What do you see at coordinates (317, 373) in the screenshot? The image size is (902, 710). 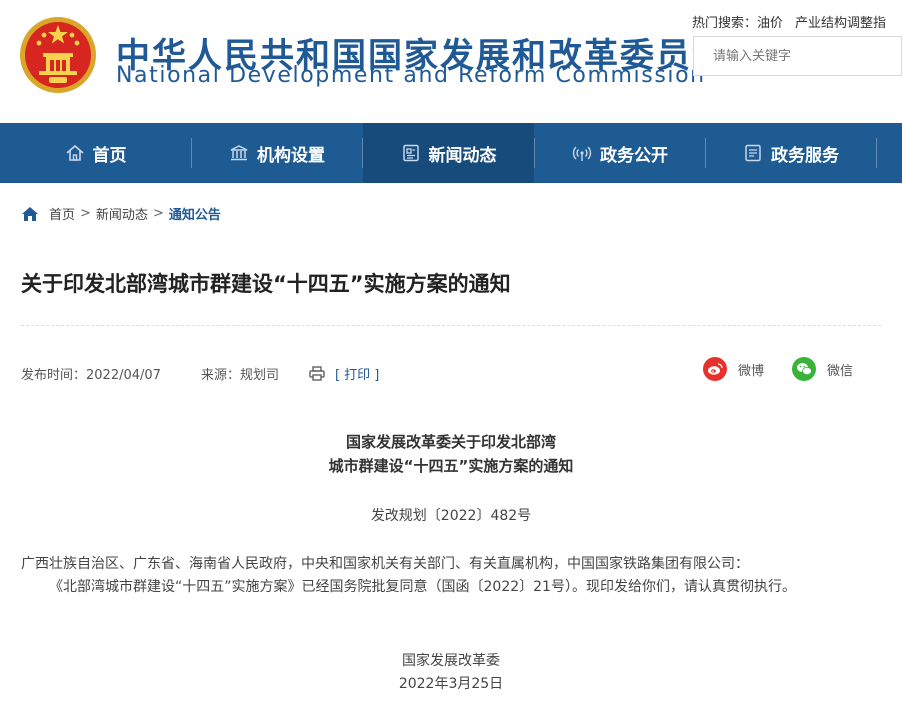 I see `printer-icon` at bounding box center [317, 373].